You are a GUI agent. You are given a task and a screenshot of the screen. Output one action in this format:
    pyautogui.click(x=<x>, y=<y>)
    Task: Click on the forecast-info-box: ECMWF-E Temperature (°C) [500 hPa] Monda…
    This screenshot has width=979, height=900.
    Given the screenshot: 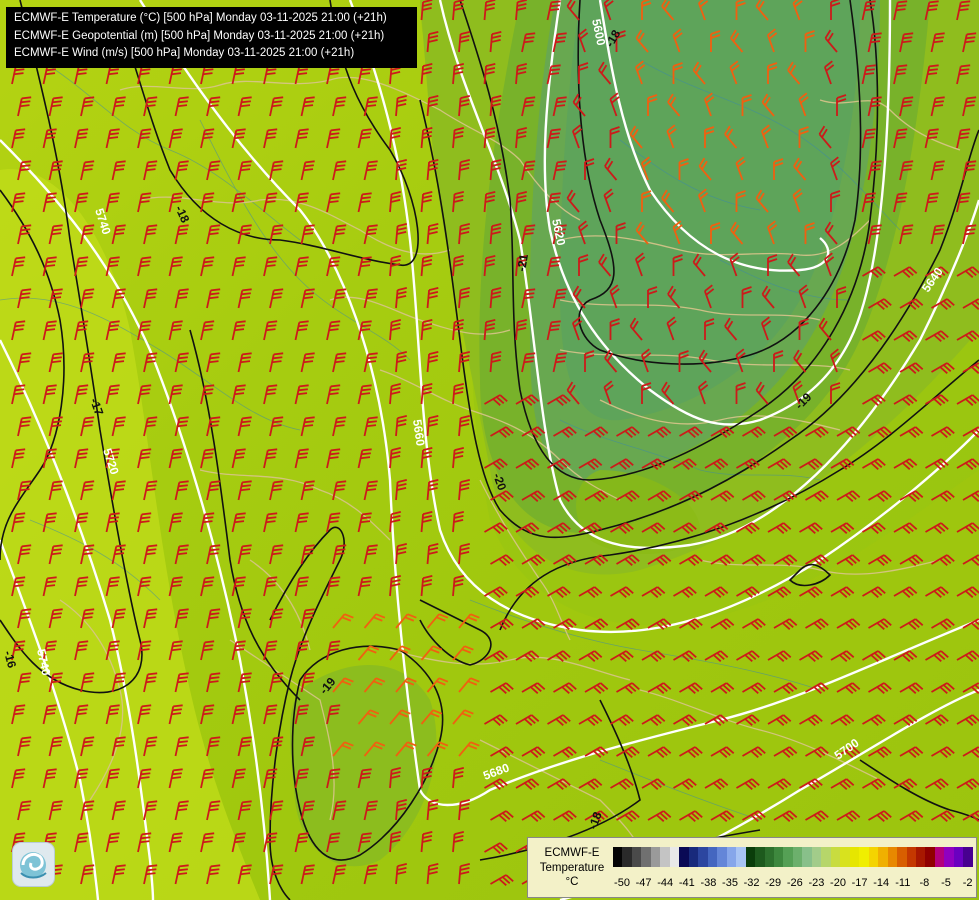 What is the action you would take?
    pyautogui.click(x=211, y=37)
    